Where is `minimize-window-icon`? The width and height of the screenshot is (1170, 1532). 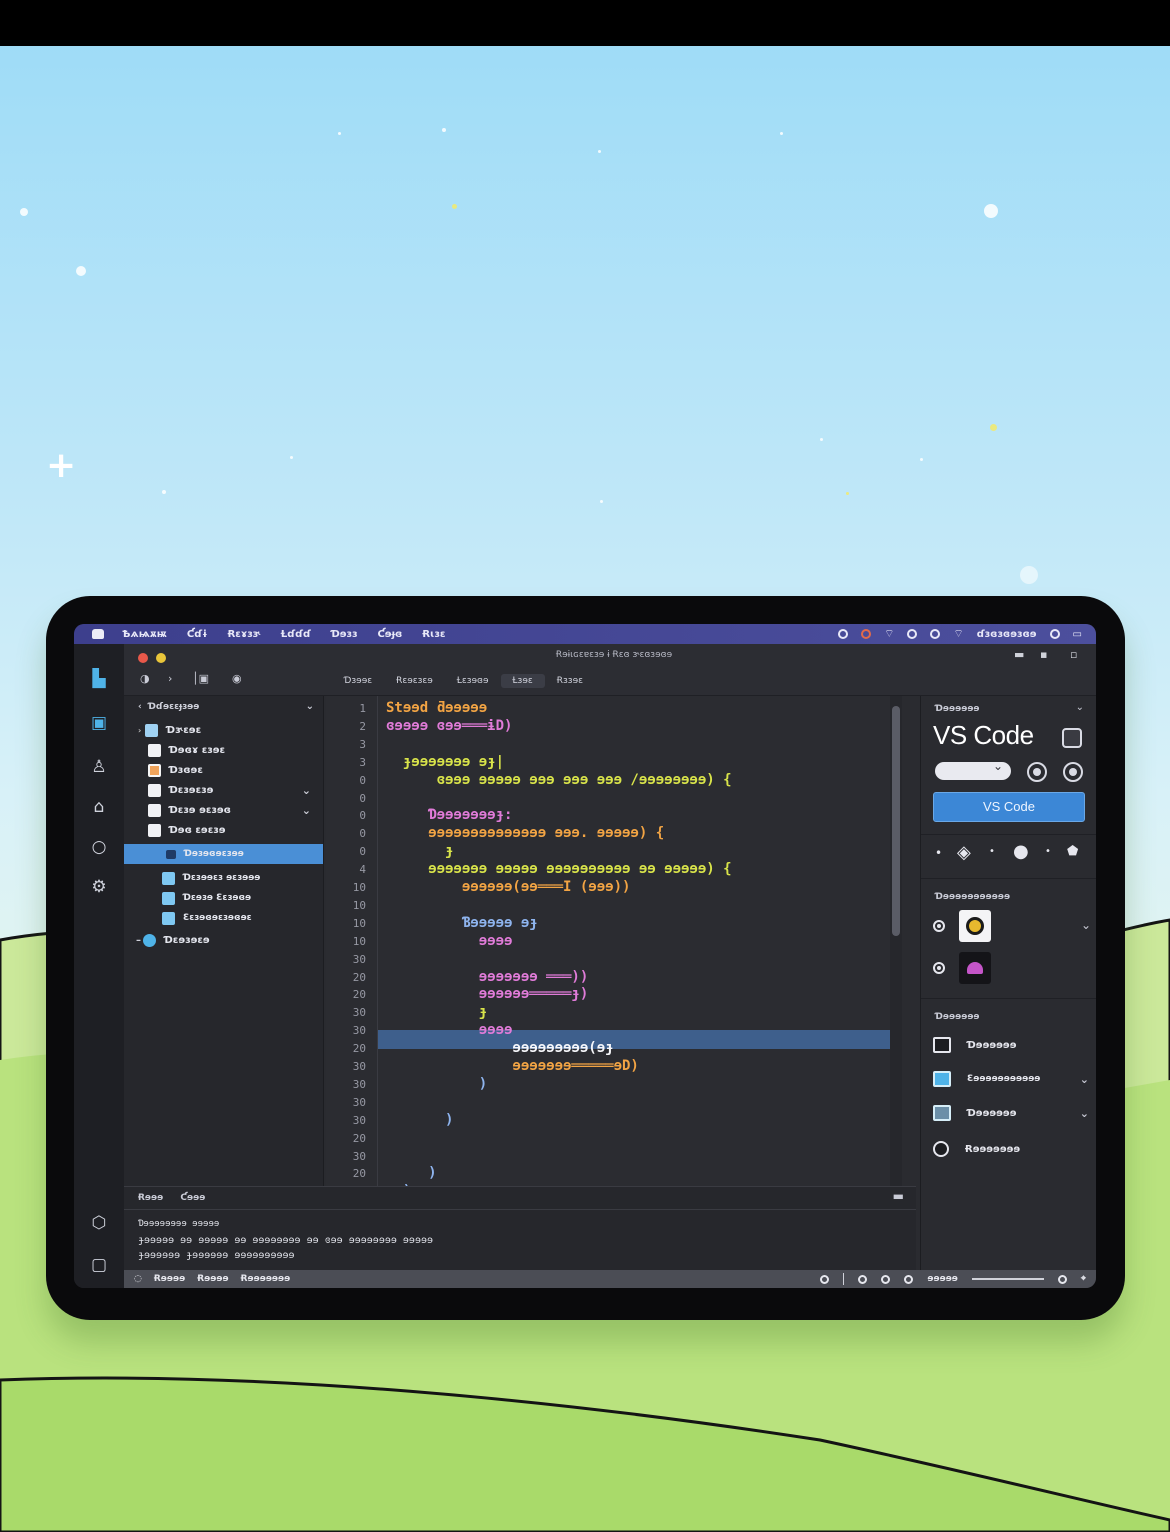 minimize-window-icon is located at coordinates (161, 658).